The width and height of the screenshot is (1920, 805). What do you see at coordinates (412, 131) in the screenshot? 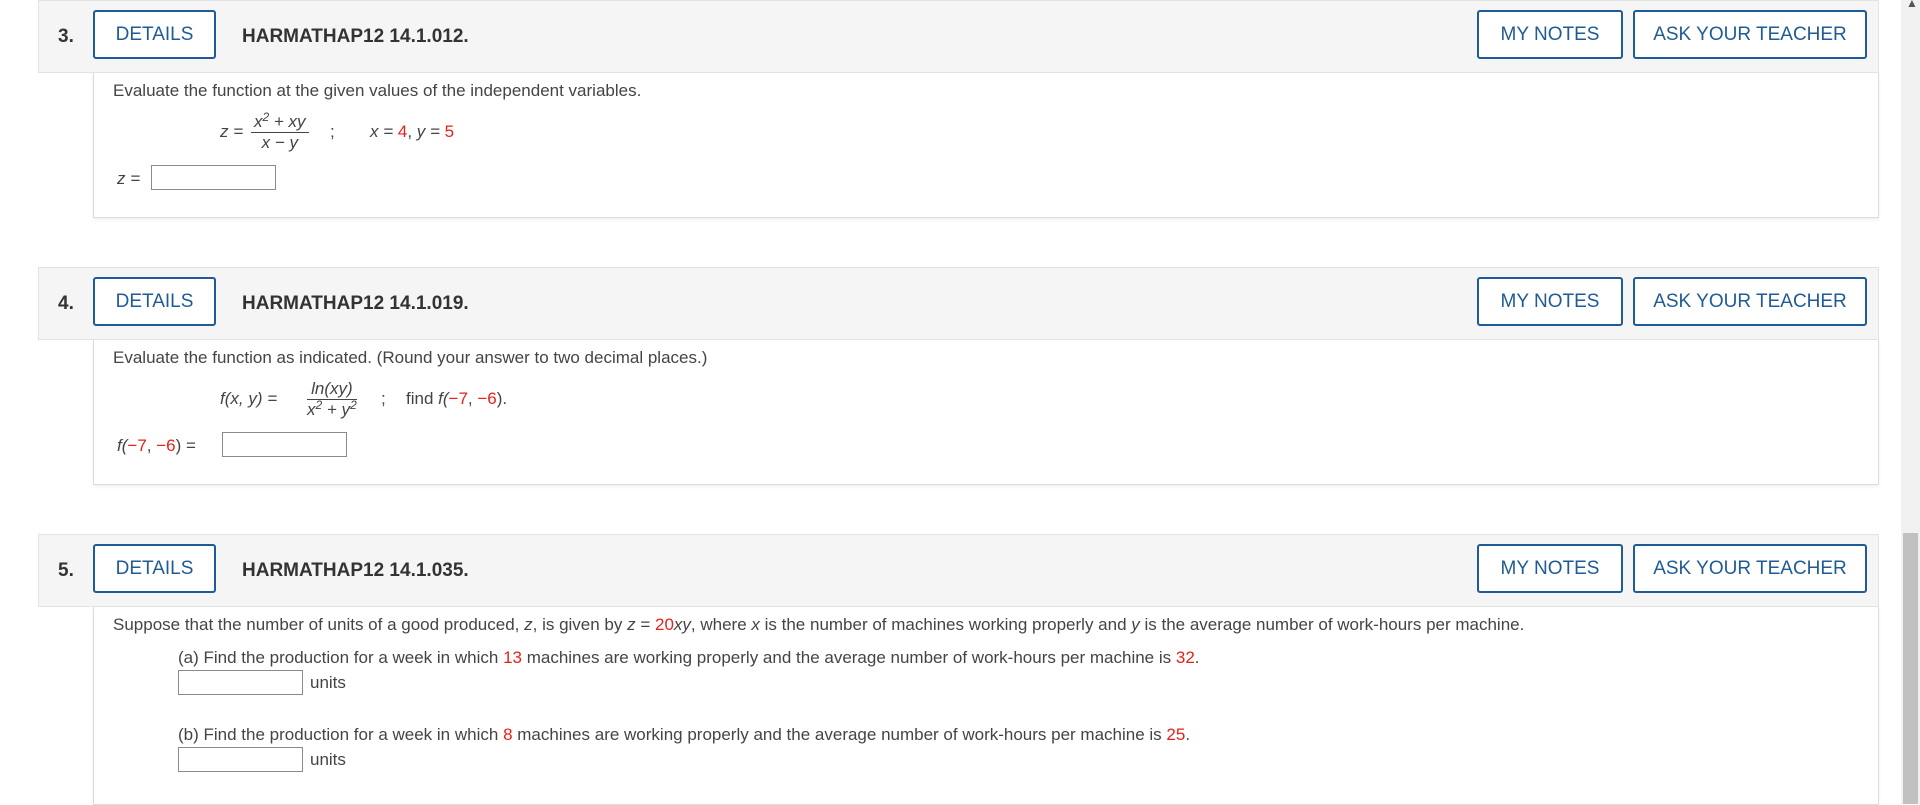
I see `given-values: x = 4, y = 5` at bounding box center [412, 131].